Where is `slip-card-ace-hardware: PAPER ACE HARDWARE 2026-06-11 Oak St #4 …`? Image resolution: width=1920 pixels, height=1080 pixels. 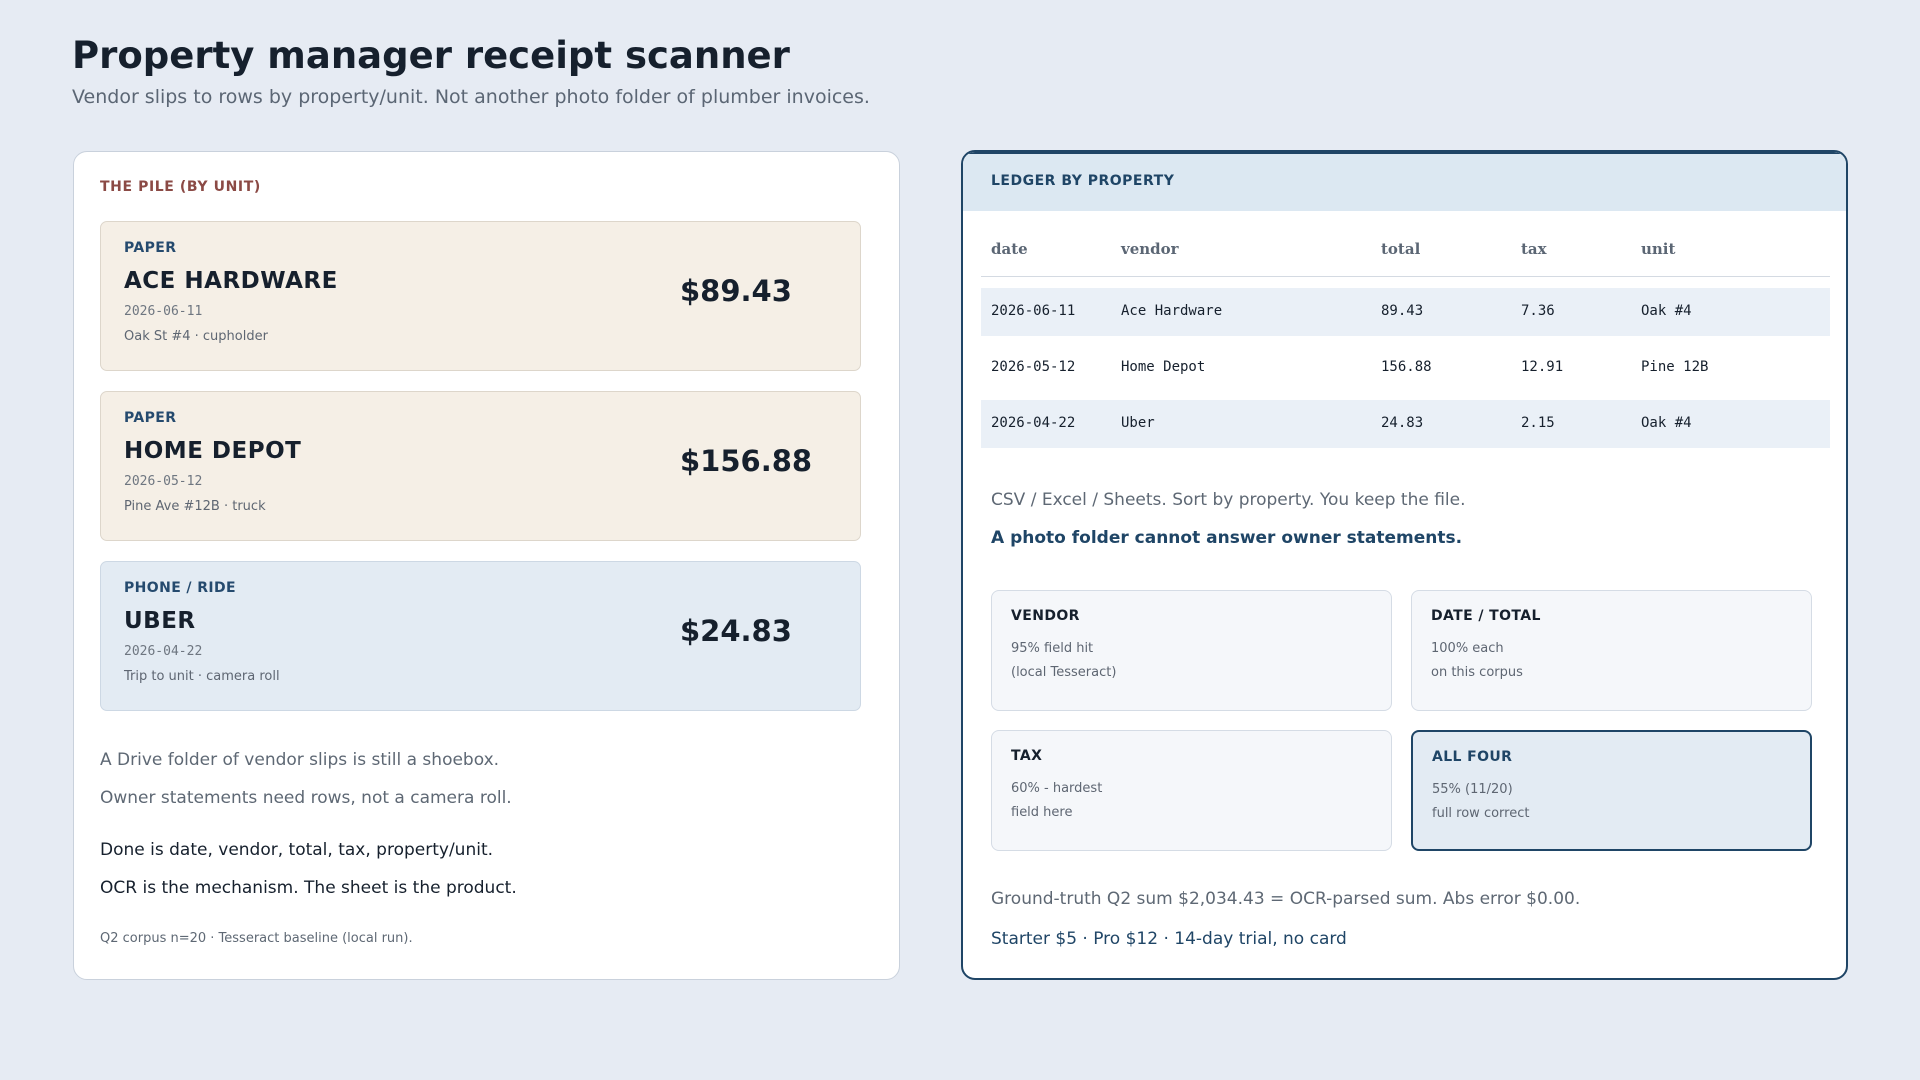
slip-card-ace-hardware: PAPER ACE HARDWARE 2026-06-11 Oak St #4 … is located at coordinates (480, 296).